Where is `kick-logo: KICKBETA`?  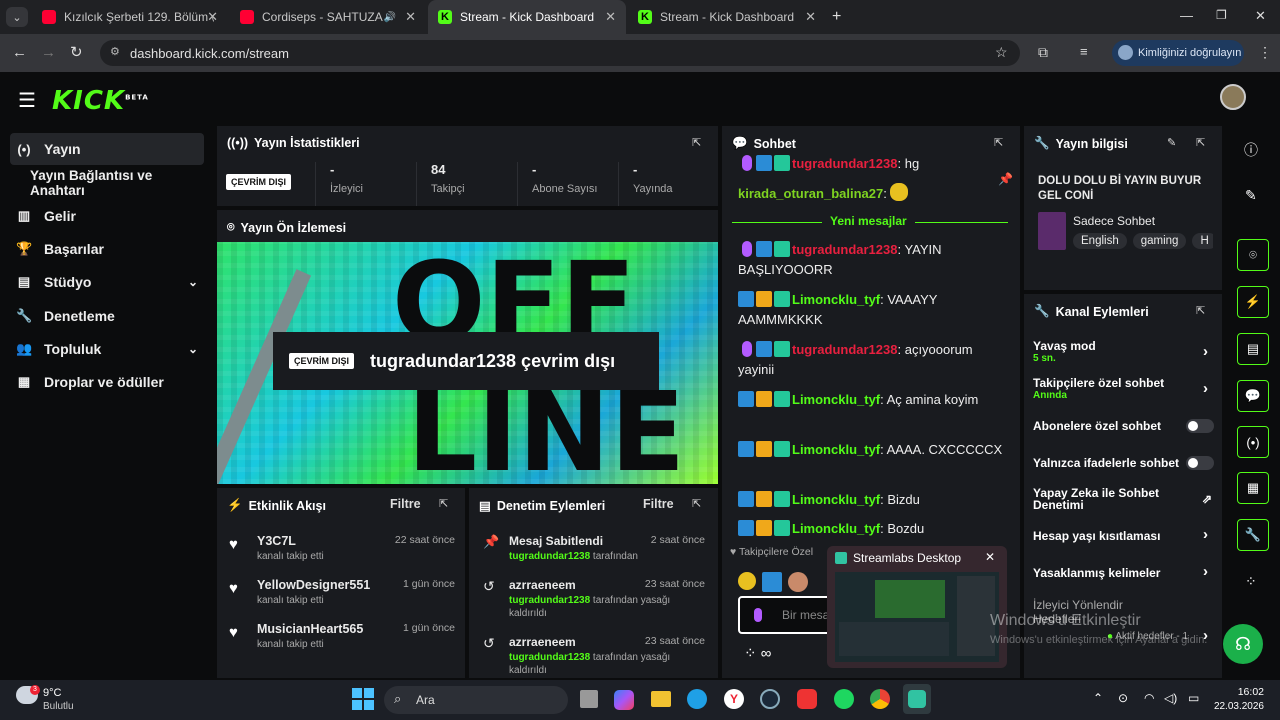 kick-logo: KICKBETA is located at coordinates (100, 101).